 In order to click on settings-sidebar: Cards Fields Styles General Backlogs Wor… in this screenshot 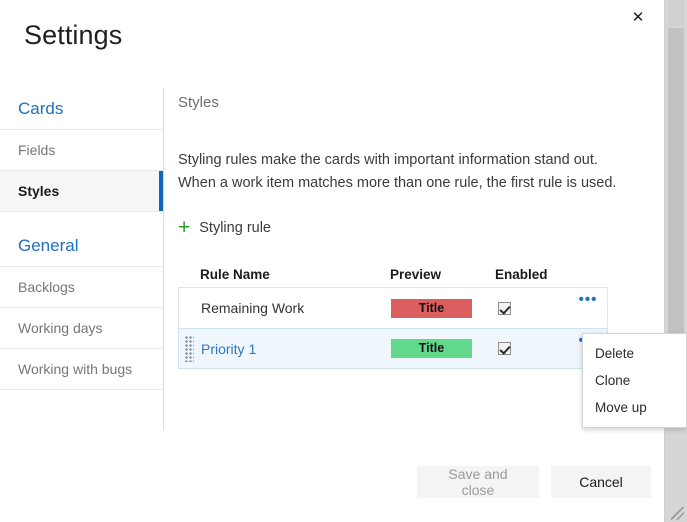, I will do `click(81, 239)`.